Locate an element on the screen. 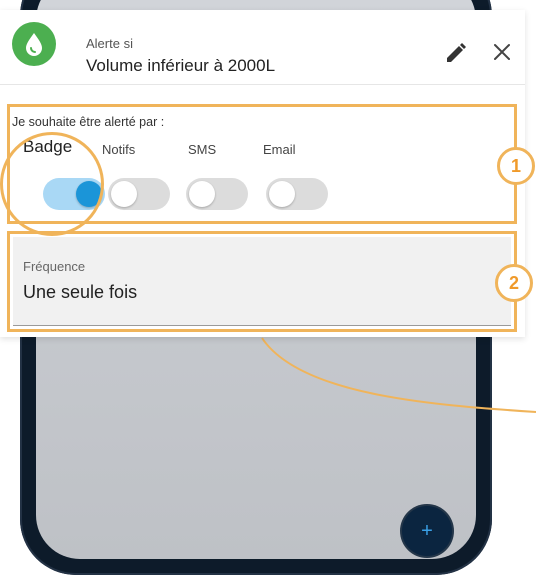 Image resolution: width=536 pixels, height=577 pixels. channel-label-notifs: Notifs is located at coordinates (119, 149).